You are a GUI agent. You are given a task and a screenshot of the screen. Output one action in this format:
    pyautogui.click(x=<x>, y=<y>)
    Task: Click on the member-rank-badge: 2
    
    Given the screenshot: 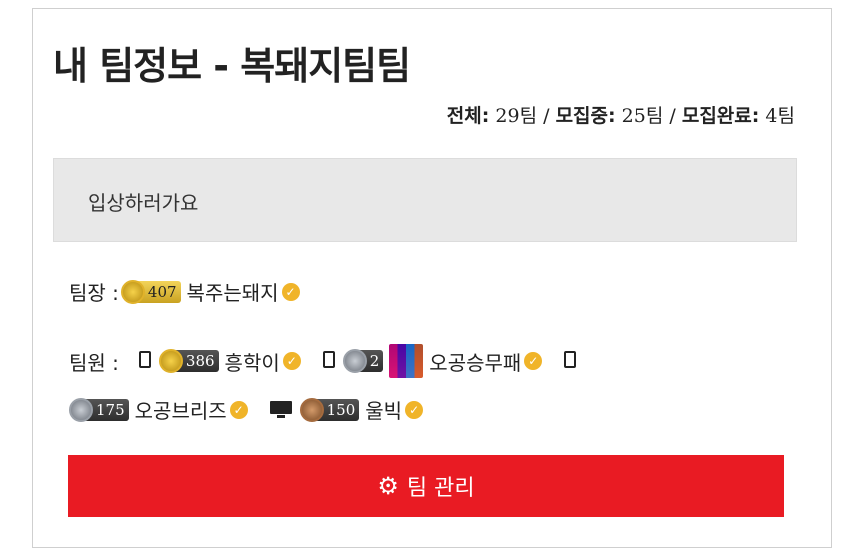 What is the action you would take?
    pyautogui.click(x=363, y=361)
    